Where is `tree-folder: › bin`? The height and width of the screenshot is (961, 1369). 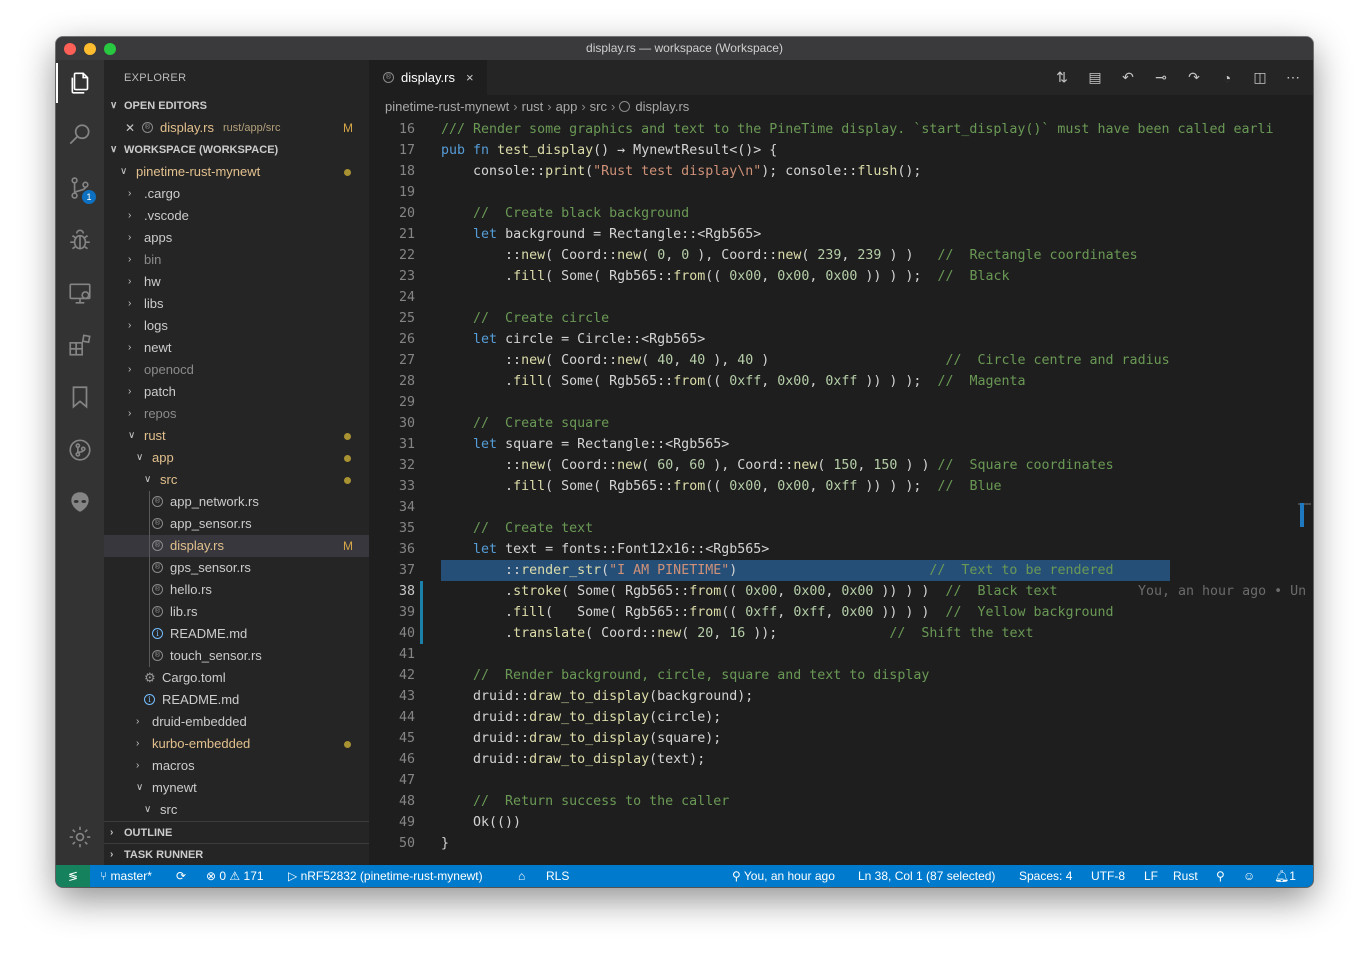 tree-folder: › bin is located at coordinates (236, 260).